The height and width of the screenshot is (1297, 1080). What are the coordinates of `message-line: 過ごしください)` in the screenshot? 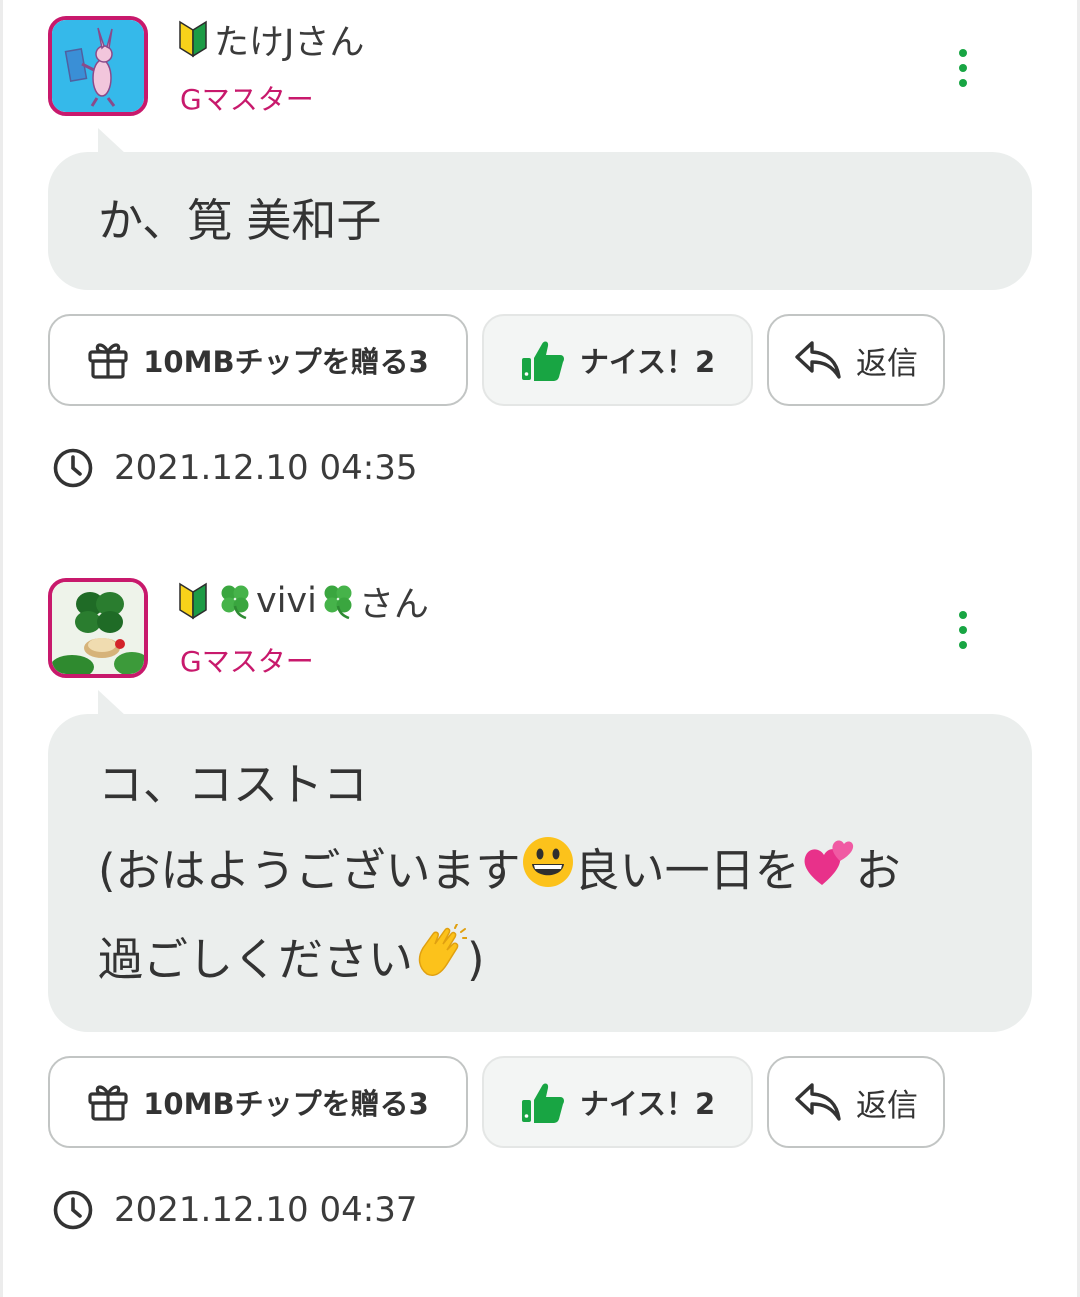 It's located at (540, 961).